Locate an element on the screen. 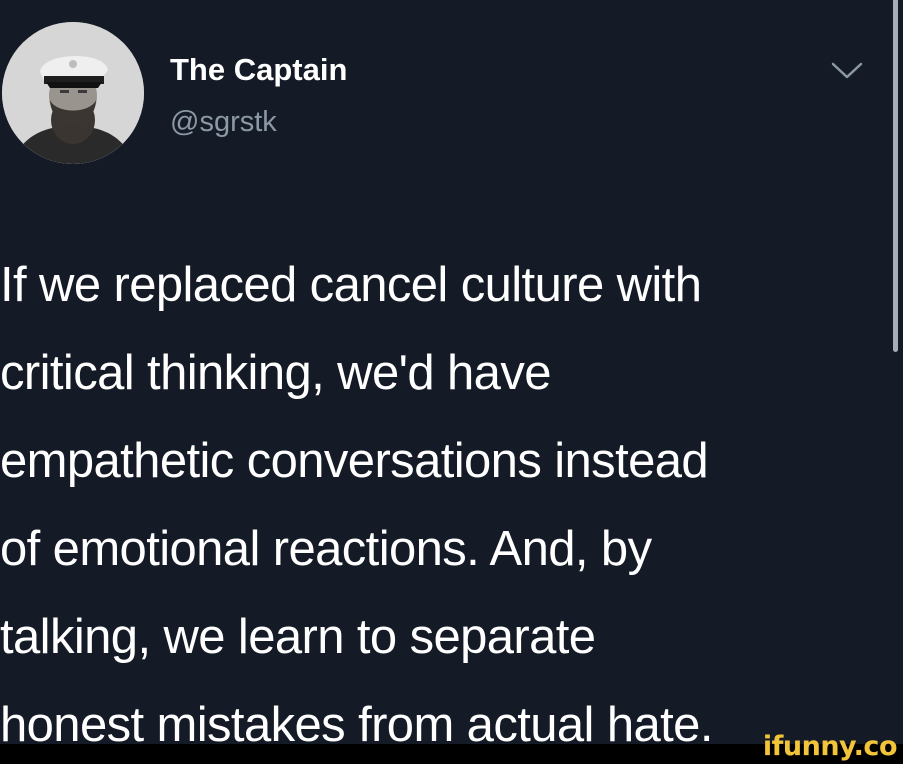  tweet-menu-button is located at coordinates (847, 71).